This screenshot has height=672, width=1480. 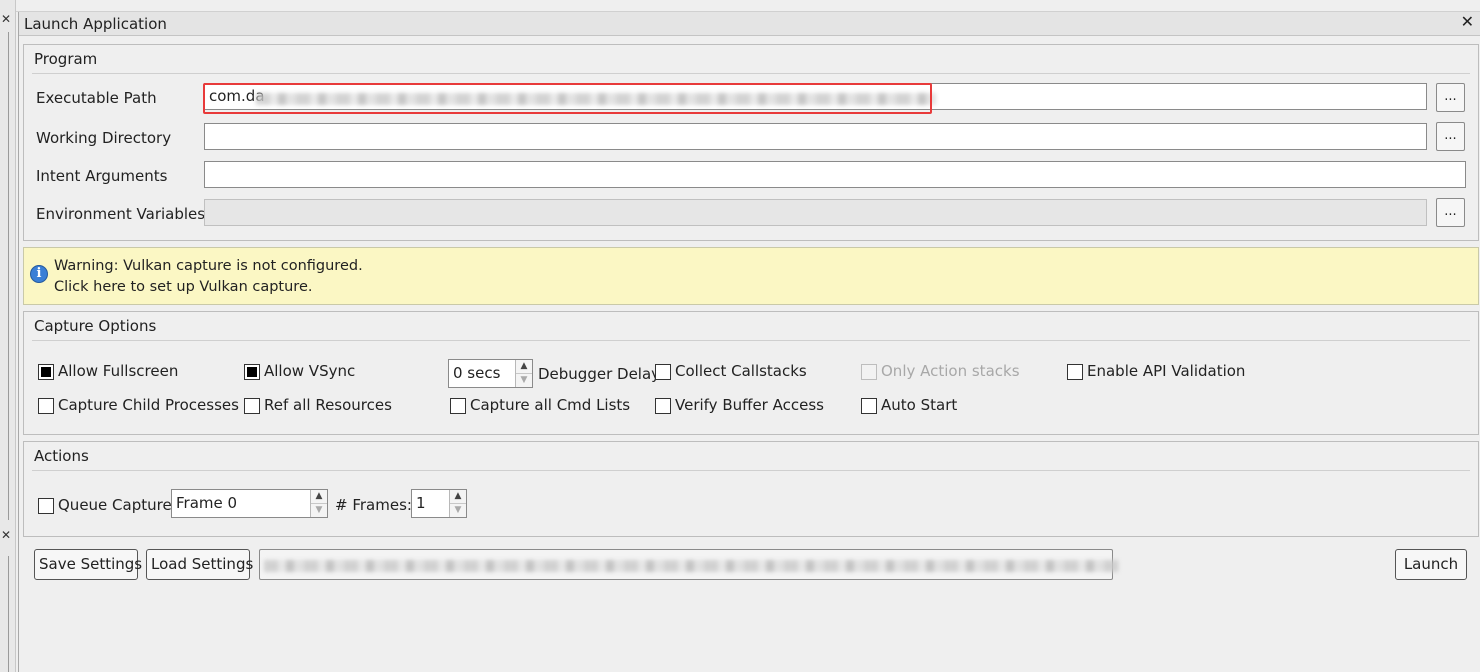 What do you see at coordinates (950, 371) in the screenshot?
I see `only-action-stacks-label: Only Action stacks` at bounding box center [950, 371].